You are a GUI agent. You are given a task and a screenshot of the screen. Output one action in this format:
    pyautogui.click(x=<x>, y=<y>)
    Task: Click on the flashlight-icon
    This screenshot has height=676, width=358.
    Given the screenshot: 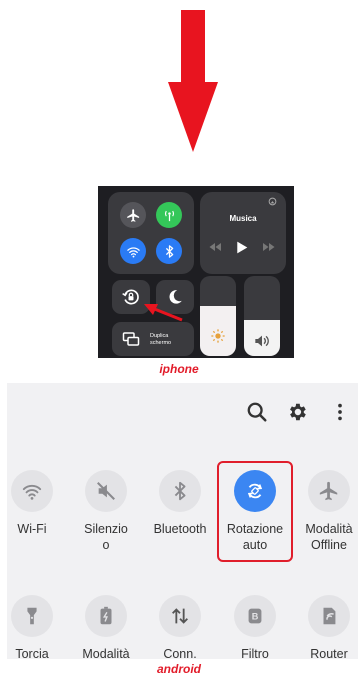 What is the action you would take?
    pyautogui.click(x=32, y=616)
    